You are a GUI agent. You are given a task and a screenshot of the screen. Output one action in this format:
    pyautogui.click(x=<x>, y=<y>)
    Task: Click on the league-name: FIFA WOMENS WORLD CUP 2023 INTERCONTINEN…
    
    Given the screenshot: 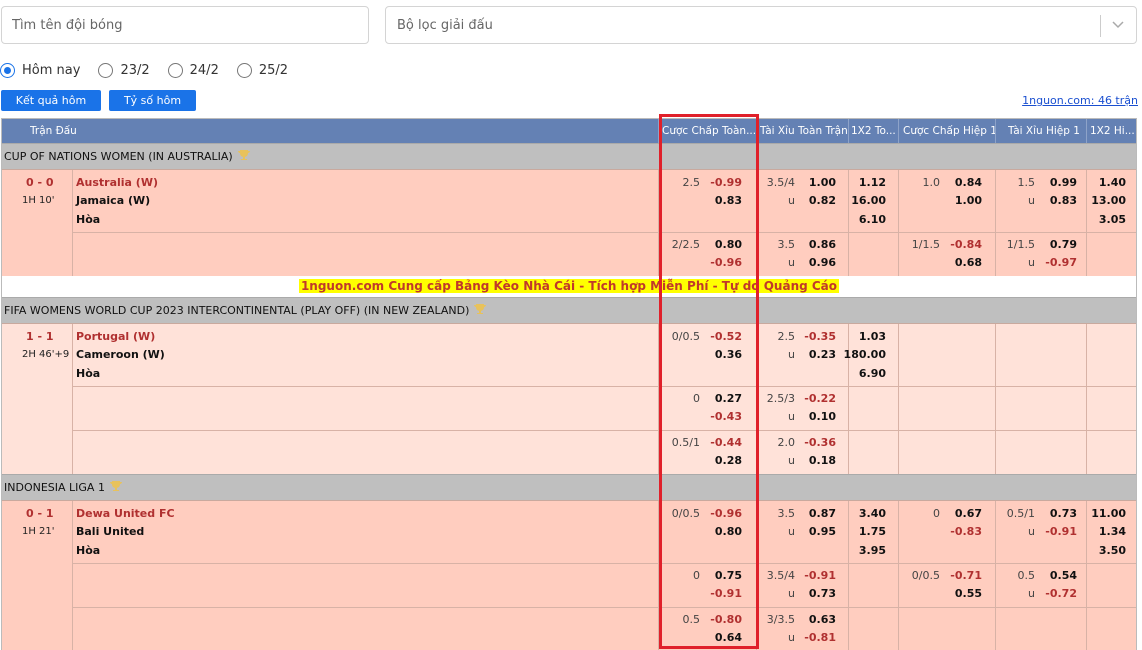 What is the action you would take?
    pyautogui.click(x=237, y=310)
    